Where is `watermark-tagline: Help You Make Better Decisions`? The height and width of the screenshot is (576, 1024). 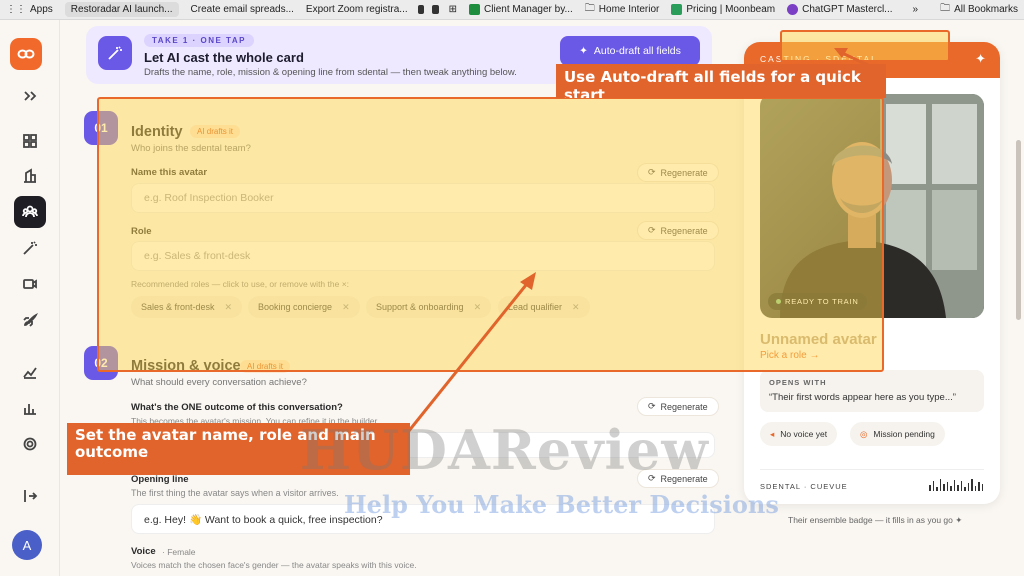
watermark-tagline: Help You Make Better Decisions is located at coordinates (561, 504).